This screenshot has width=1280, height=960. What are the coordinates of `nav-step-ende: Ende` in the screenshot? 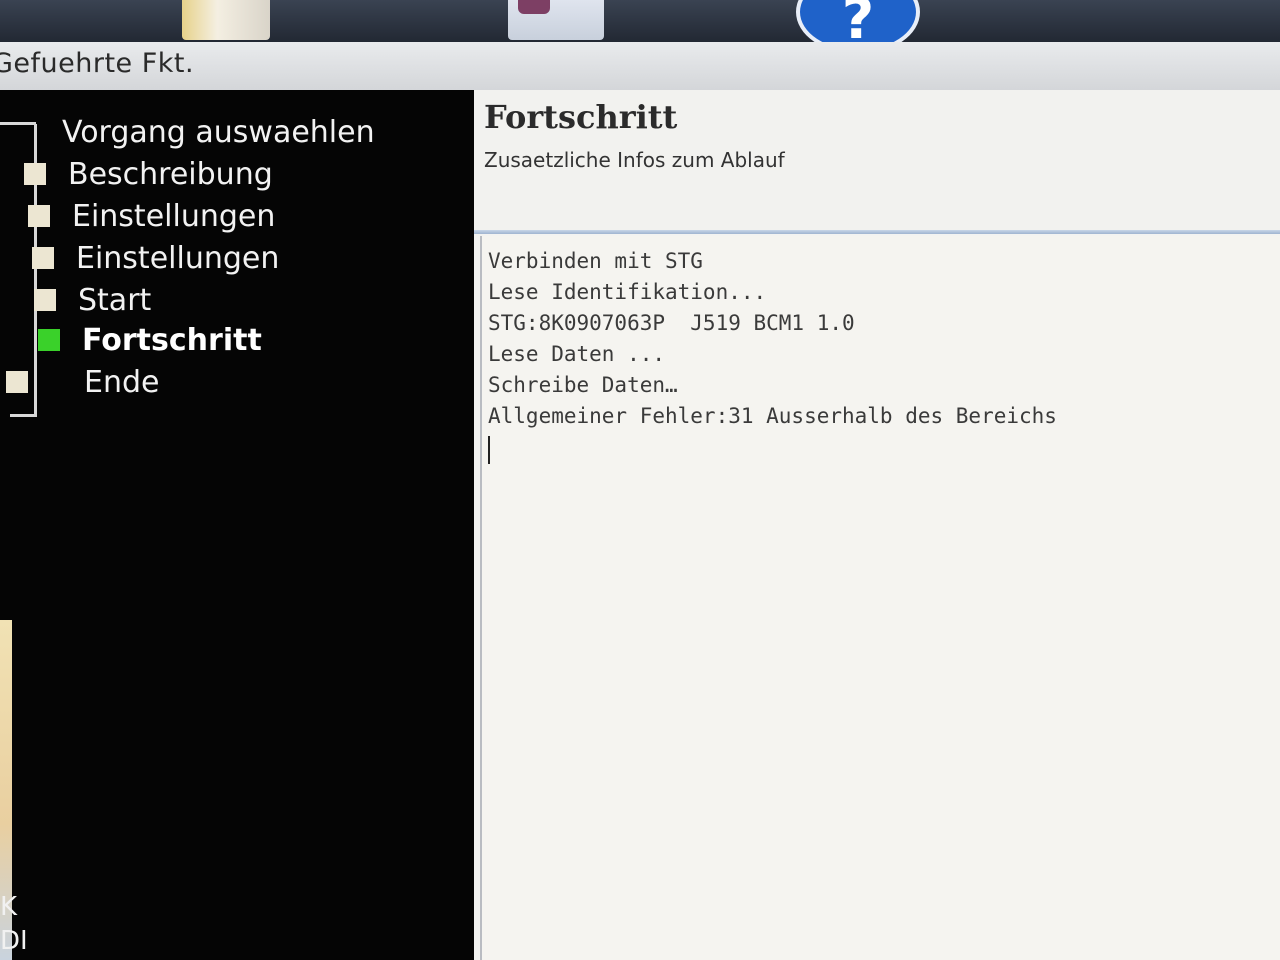 It's located at (82, 382).